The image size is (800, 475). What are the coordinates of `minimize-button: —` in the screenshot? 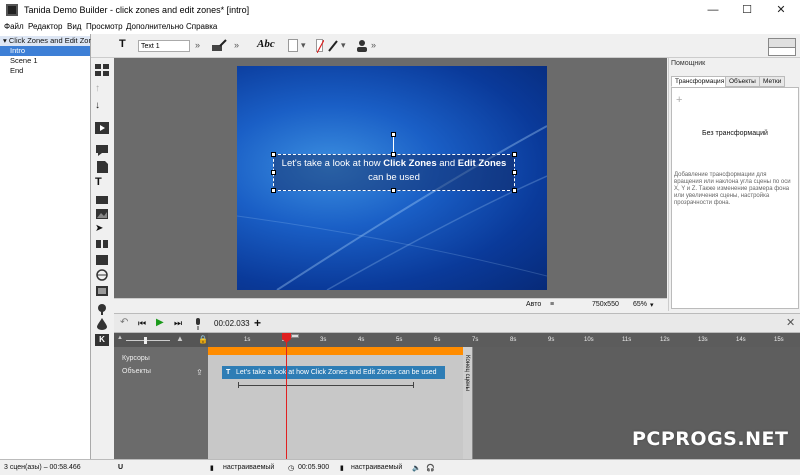 It's located at (713, 10).